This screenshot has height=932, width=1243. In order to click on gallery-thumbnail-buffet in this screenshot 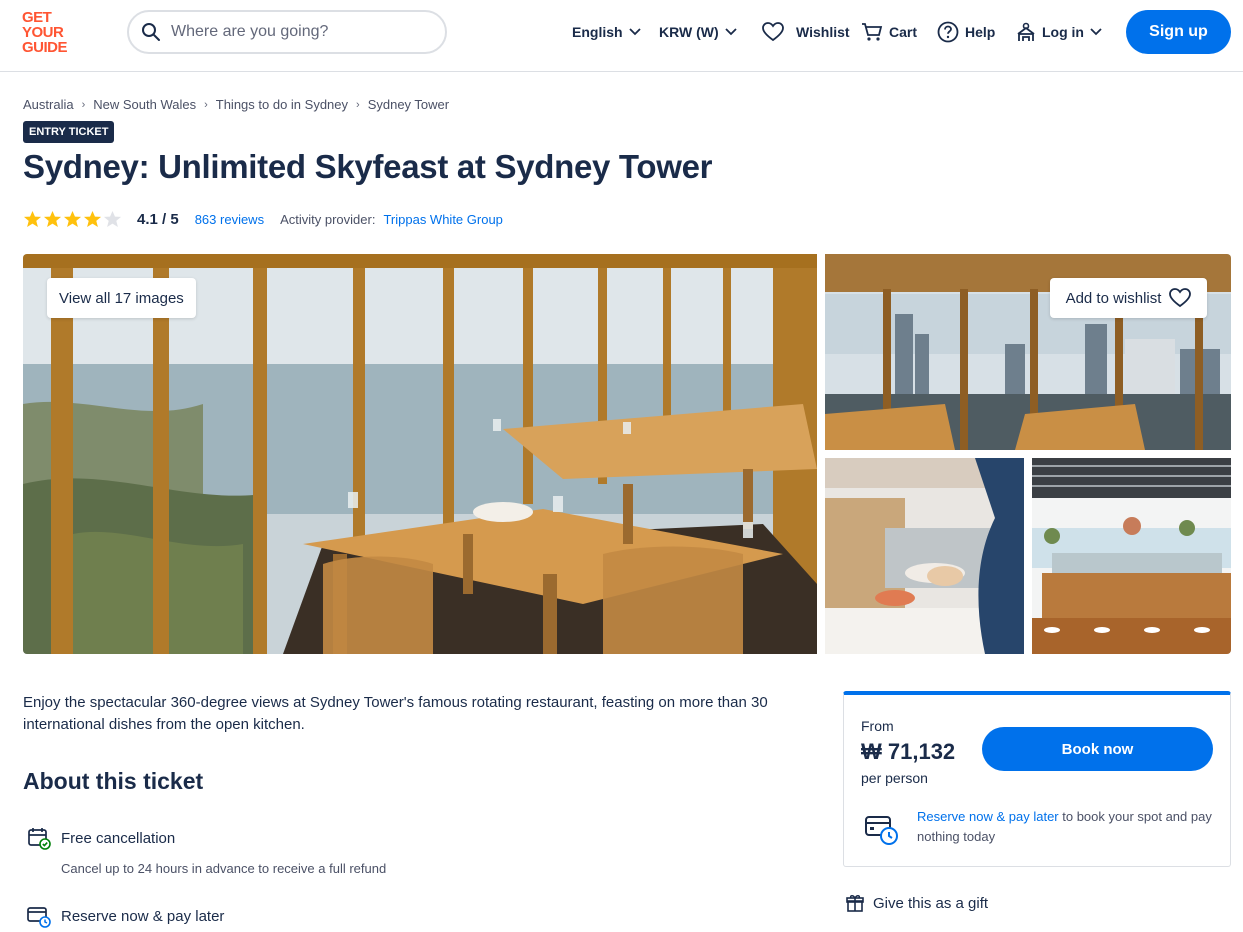, I will do `click(924, 556)`.